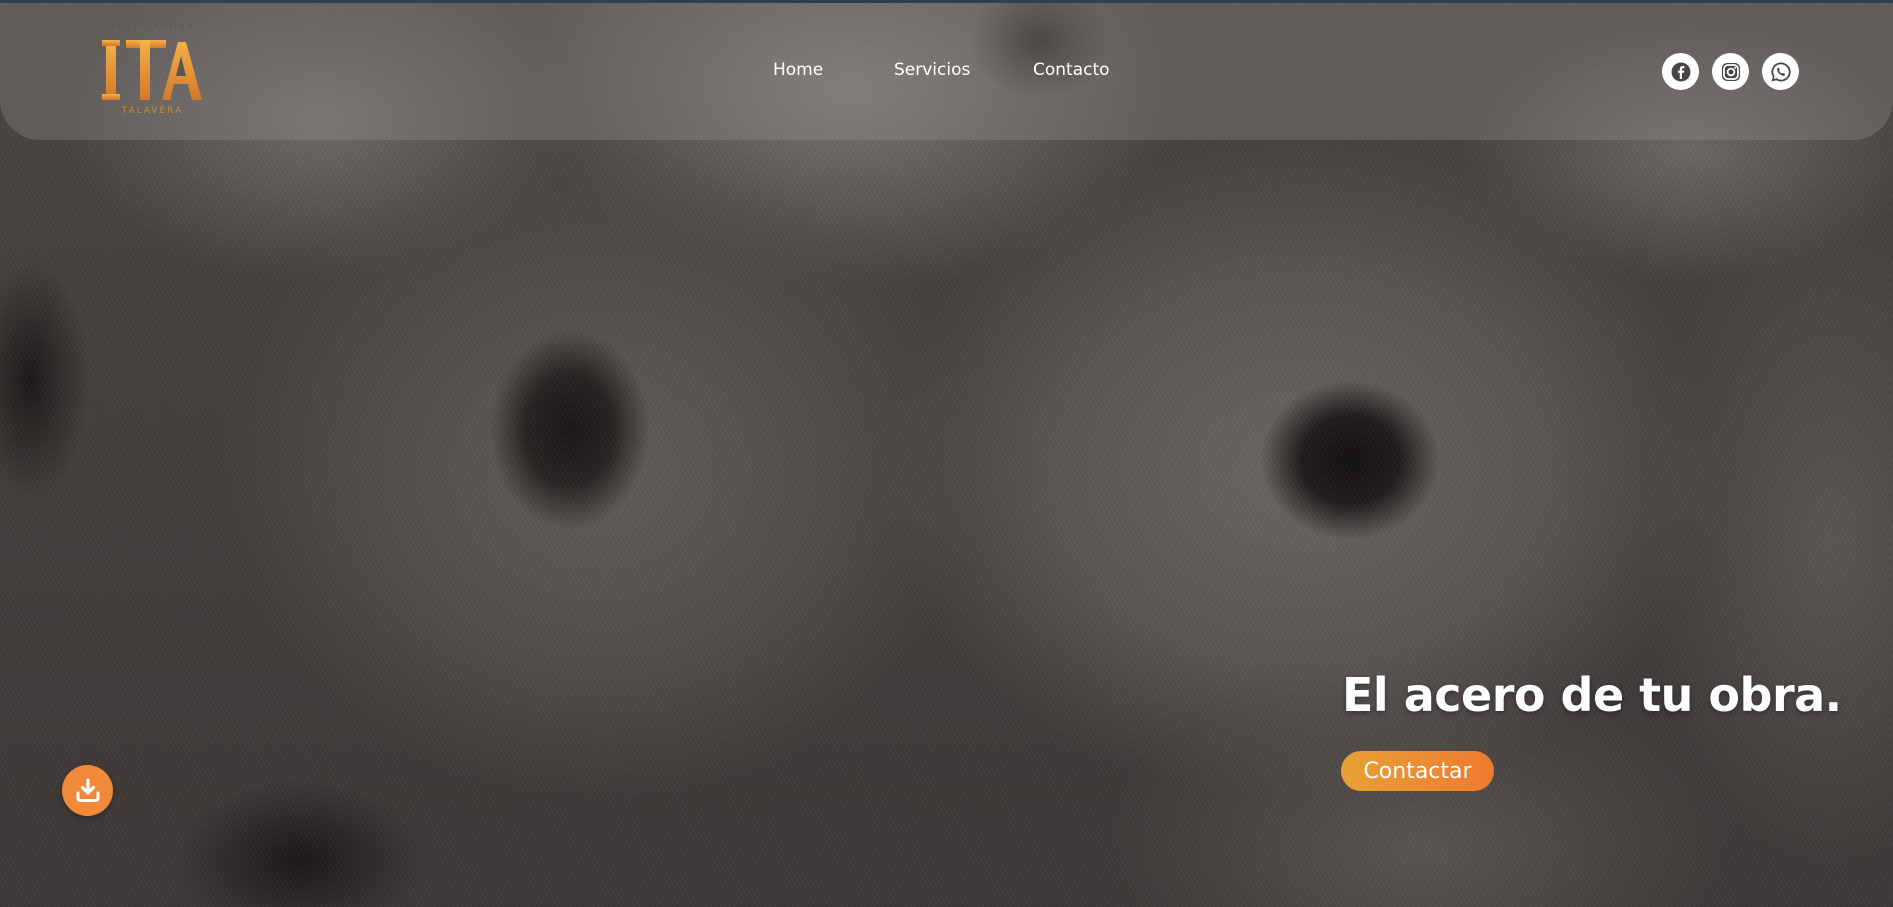 Image resolution: width=1893 pixels, height=907 pixels. I want to click on logo-top-text: TREFILADORA, so click(152, 27).